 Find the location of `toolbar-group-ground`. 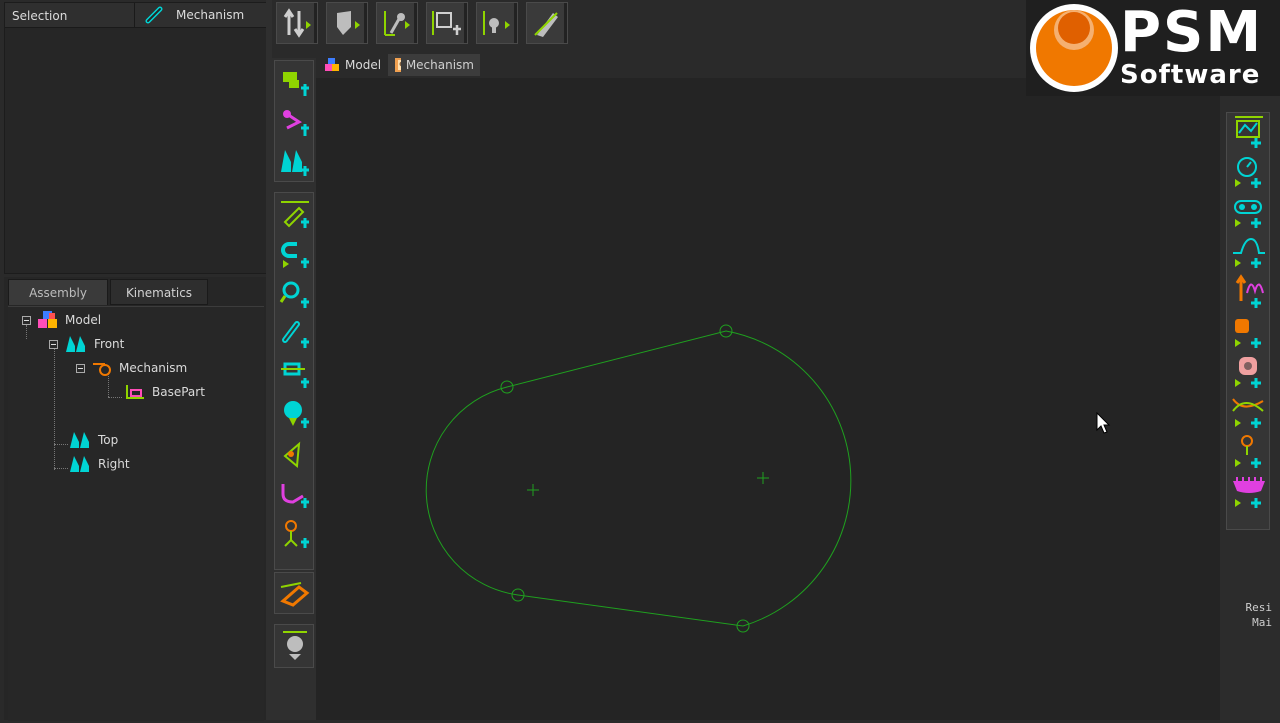

toolbar-group-ground is located at coordinates (294, 646).